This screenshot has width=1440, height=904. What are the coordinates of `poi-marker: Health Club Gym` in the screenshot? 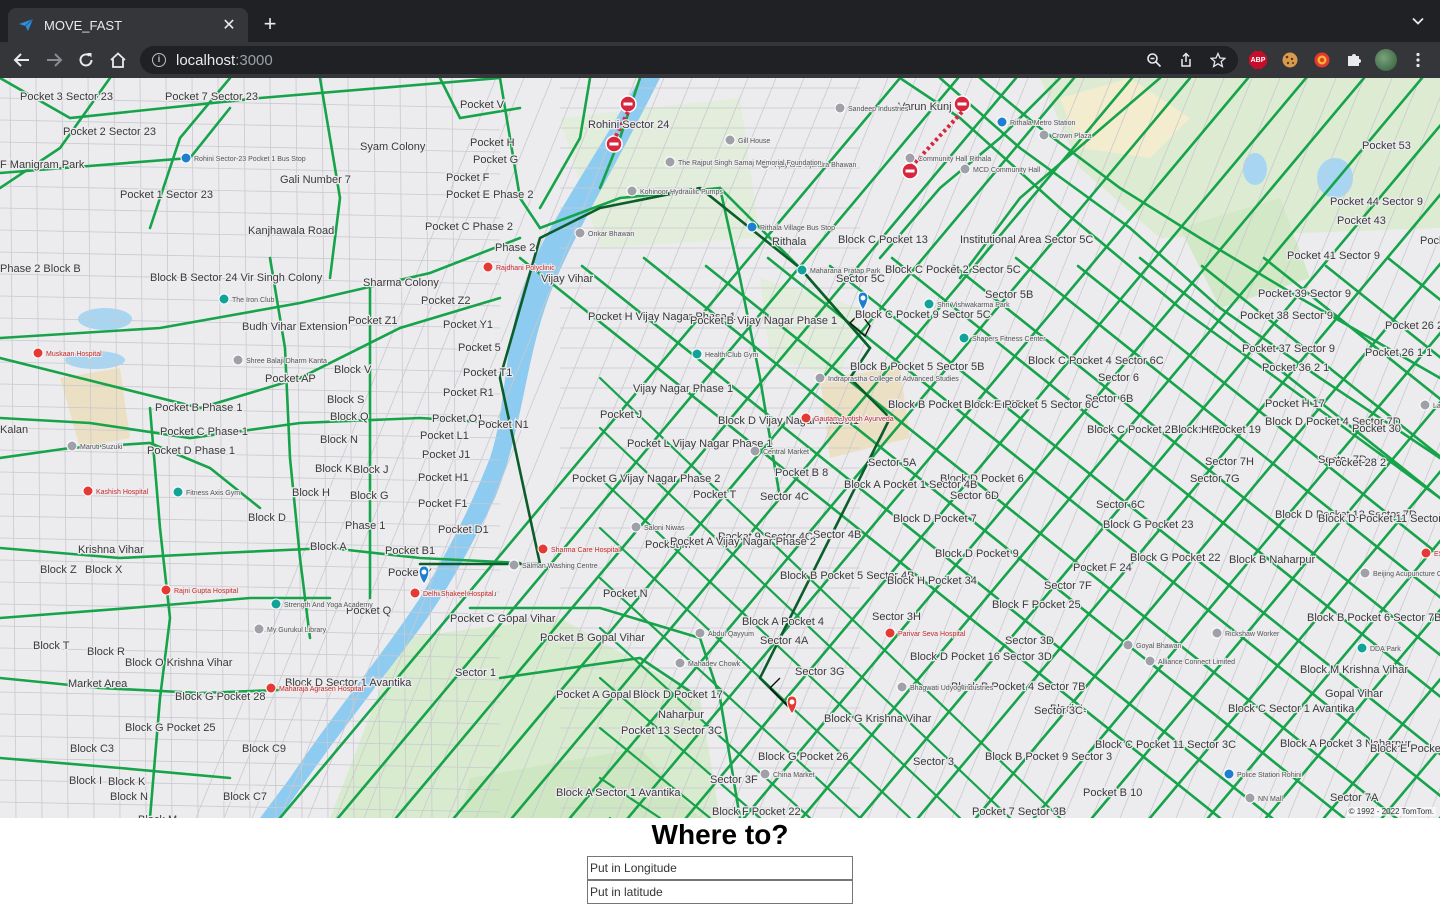 It's located at (725, 354).